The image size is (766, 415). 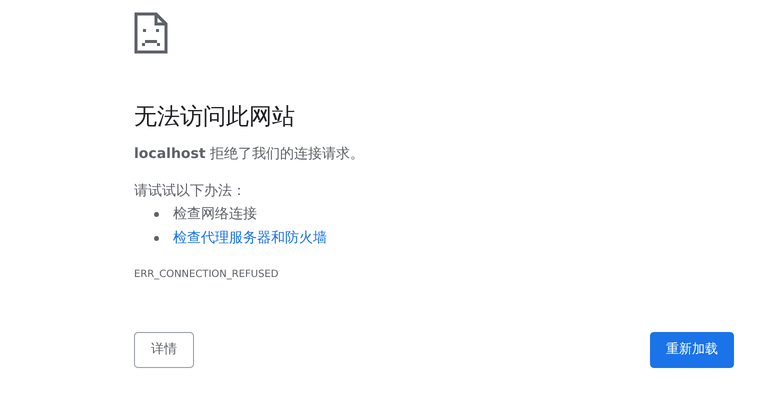 I want to click on error-code: ERR_CONNECTION_REFUSED, so click(x=207, y=275).